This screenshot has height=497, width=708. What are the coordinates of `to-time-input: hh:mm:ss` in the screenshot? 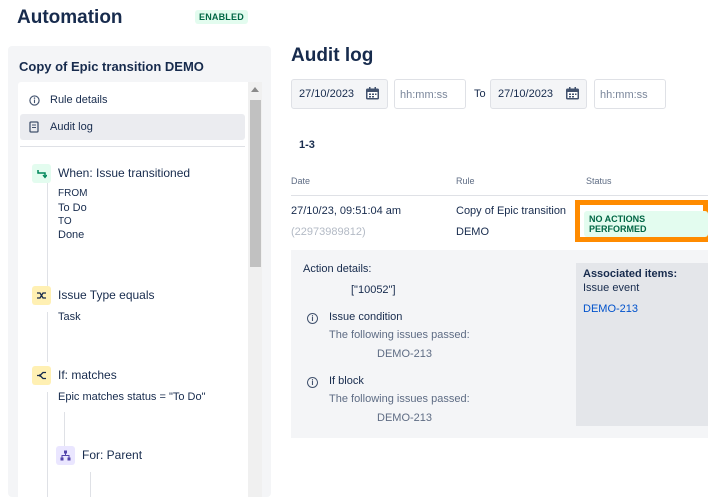 It's located at (630, 94).